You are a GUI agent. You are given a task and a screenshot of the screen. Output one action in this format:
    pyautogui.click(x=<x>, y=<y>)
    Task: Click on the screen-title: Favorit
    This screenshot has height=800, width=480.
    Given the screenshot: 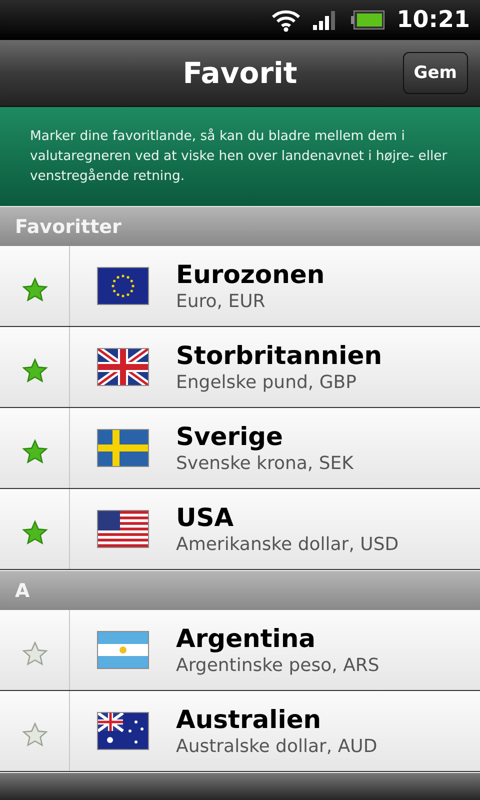 What is the action you would take?
    pyautogui.click(x=240, y=73)
    